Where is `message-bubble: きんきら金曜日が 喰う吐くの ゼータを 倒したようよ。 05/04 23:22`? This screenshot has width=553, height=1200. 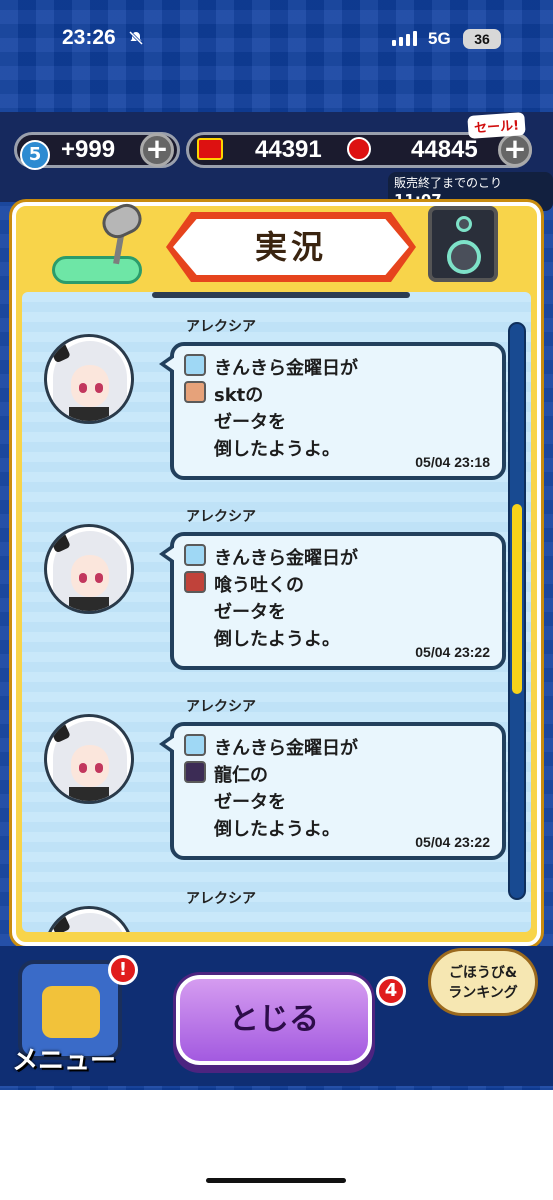
message-bubble: きんきら金曜日が 喰う吐くの ゼータを 倒したようよ。 05/04 23:22 is located at coordinates (332, 601).